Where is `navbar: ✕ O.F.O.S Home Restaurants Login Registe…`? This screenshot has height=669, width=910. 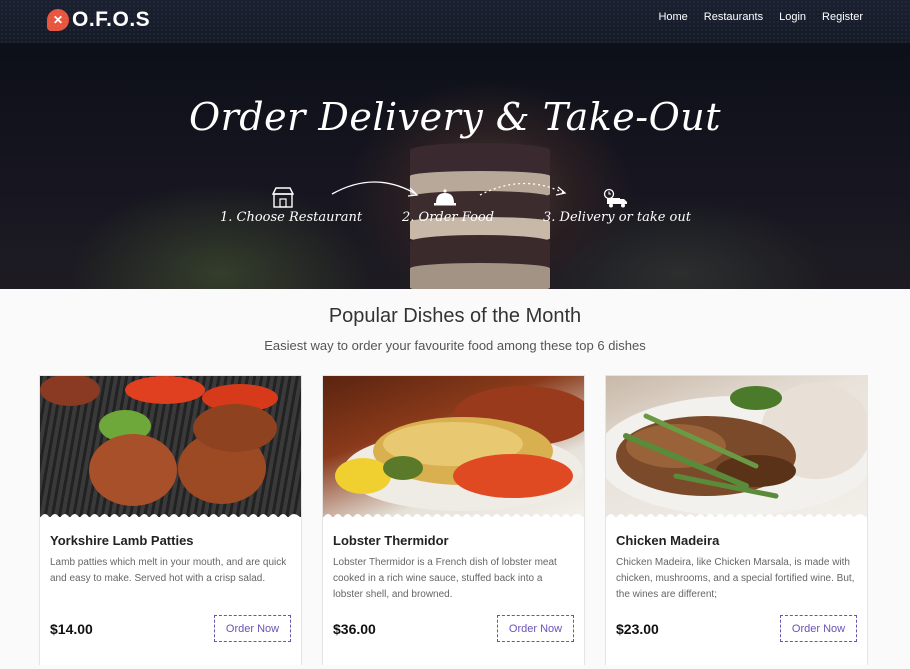
navbar: ✕ O.F.O.S Home Restaurants Login Registe… is located at coordinates (455, 21).